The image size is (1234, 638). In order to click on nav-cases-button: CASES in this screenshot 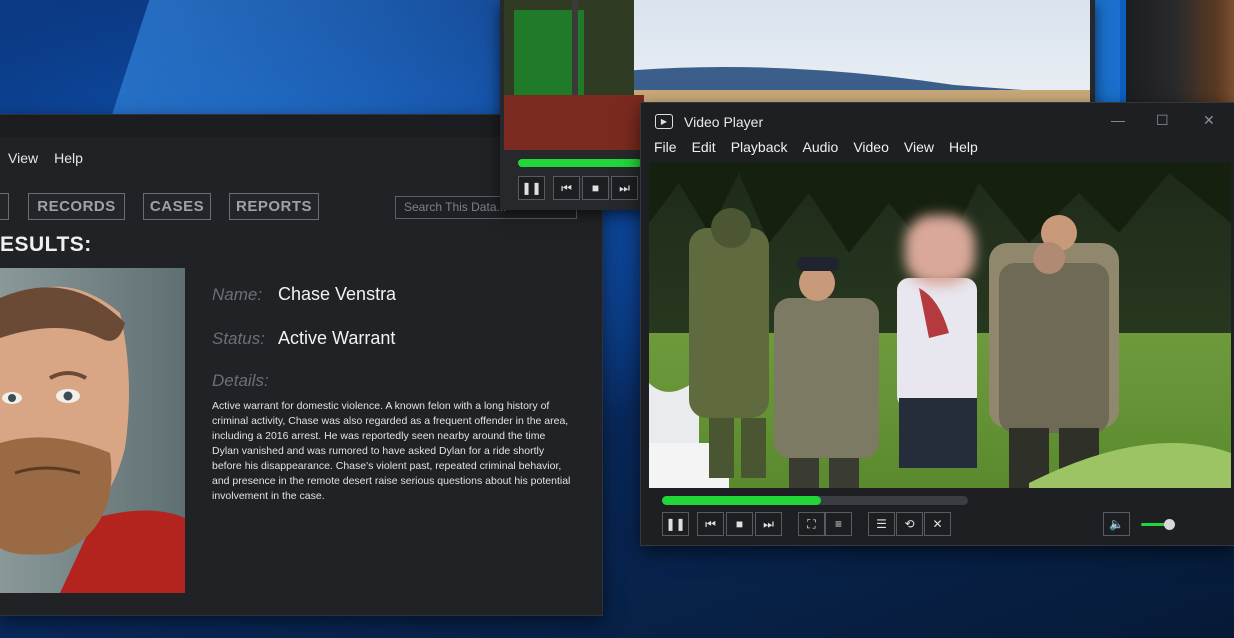, I will do `click(177, 206)`.